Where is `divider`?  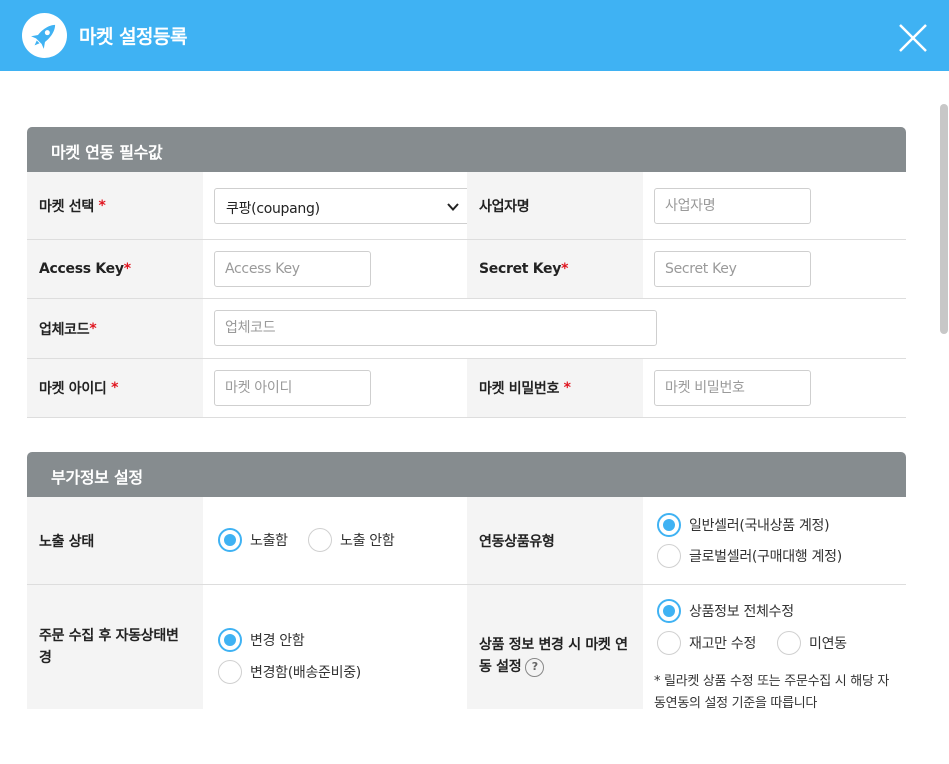
divider is located at coordinates (466, 417).